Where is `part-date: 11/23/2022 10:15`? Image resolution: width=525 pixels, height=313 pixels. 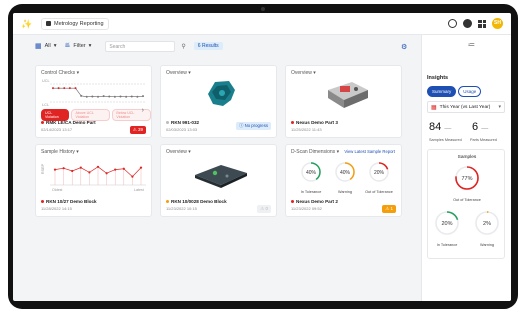
part-date: 11/23/2022 10:15 is located at coordinates (181, 208).